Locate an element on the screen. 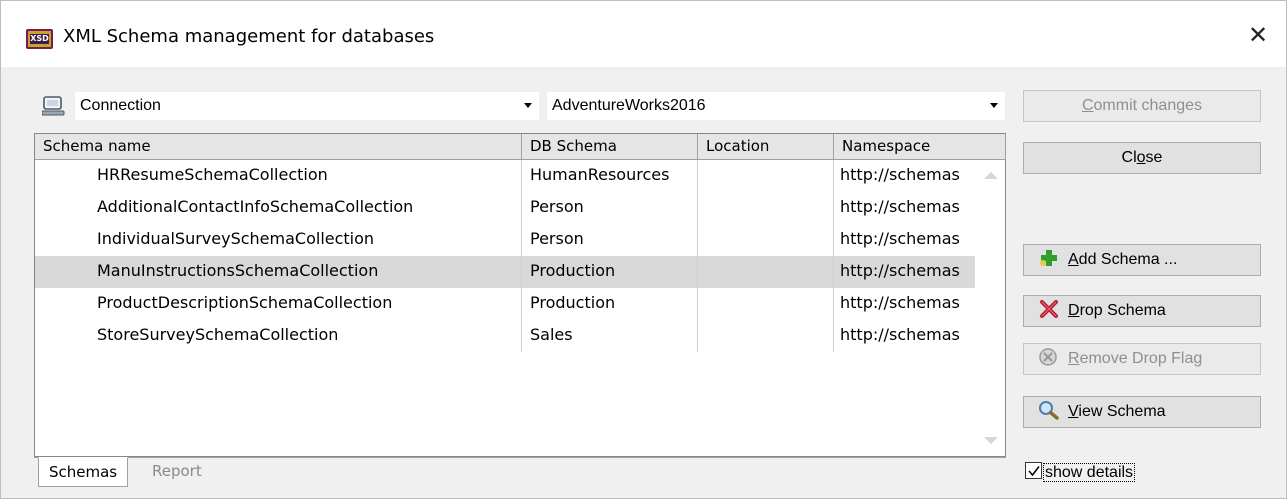 The height and width of the screenshot is (499, 1287). schema-name-cell: HRResumeSchemaCollection is located at coordinates (278, 176).